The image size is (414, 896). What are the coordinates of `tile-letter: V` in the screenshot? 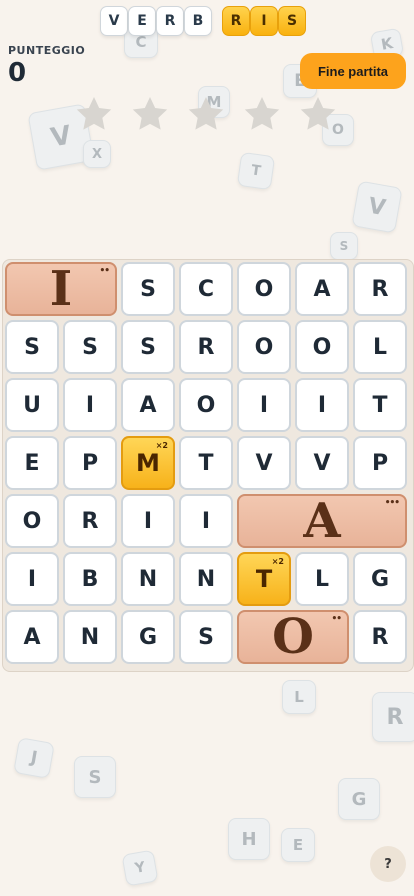 It's located at (322, 463).